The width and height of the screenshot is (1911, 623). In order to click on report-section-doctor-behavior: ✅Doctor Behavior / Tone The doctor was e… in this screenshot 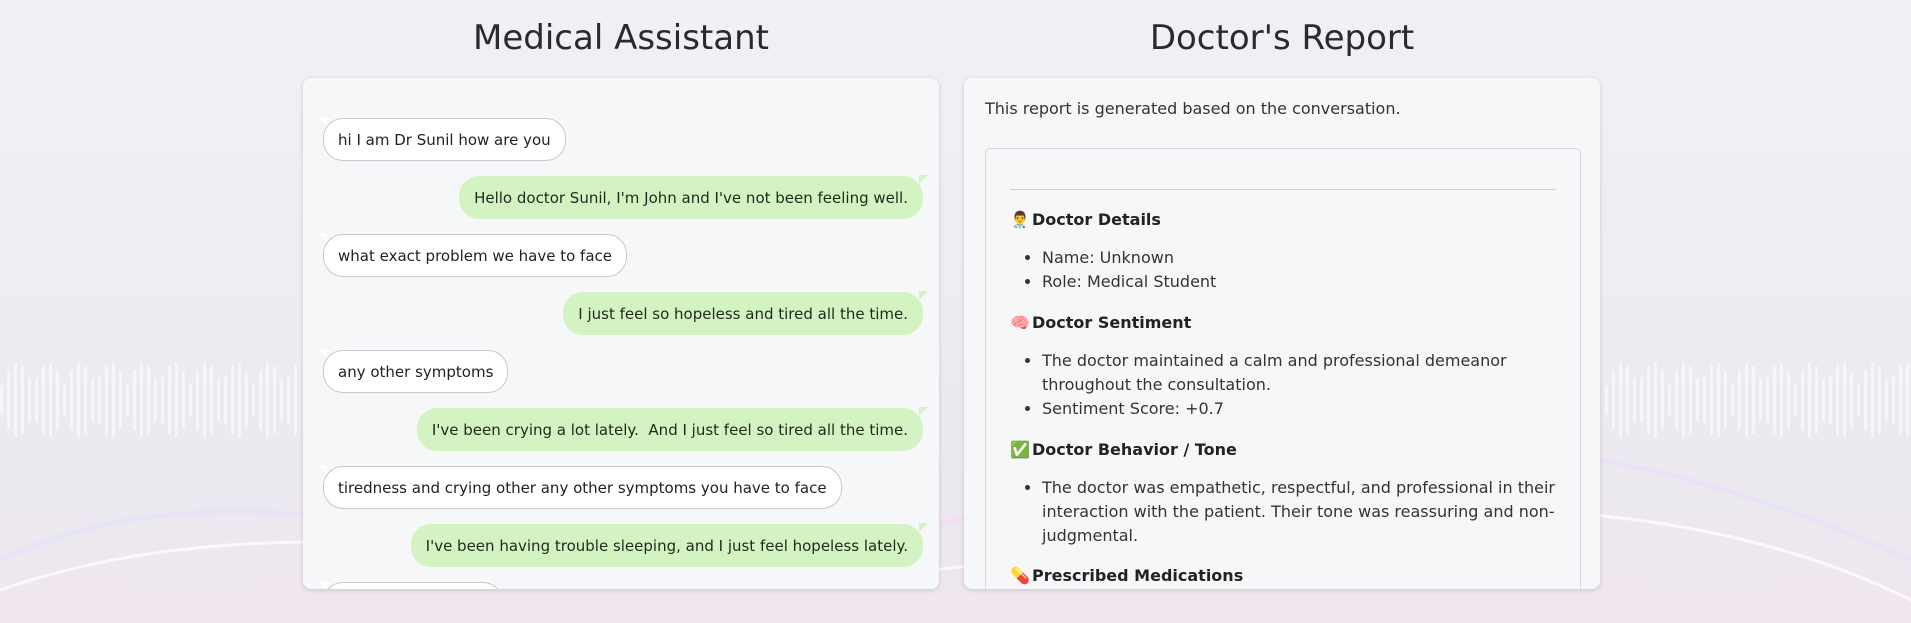, I will do `click(1283, 493)`.